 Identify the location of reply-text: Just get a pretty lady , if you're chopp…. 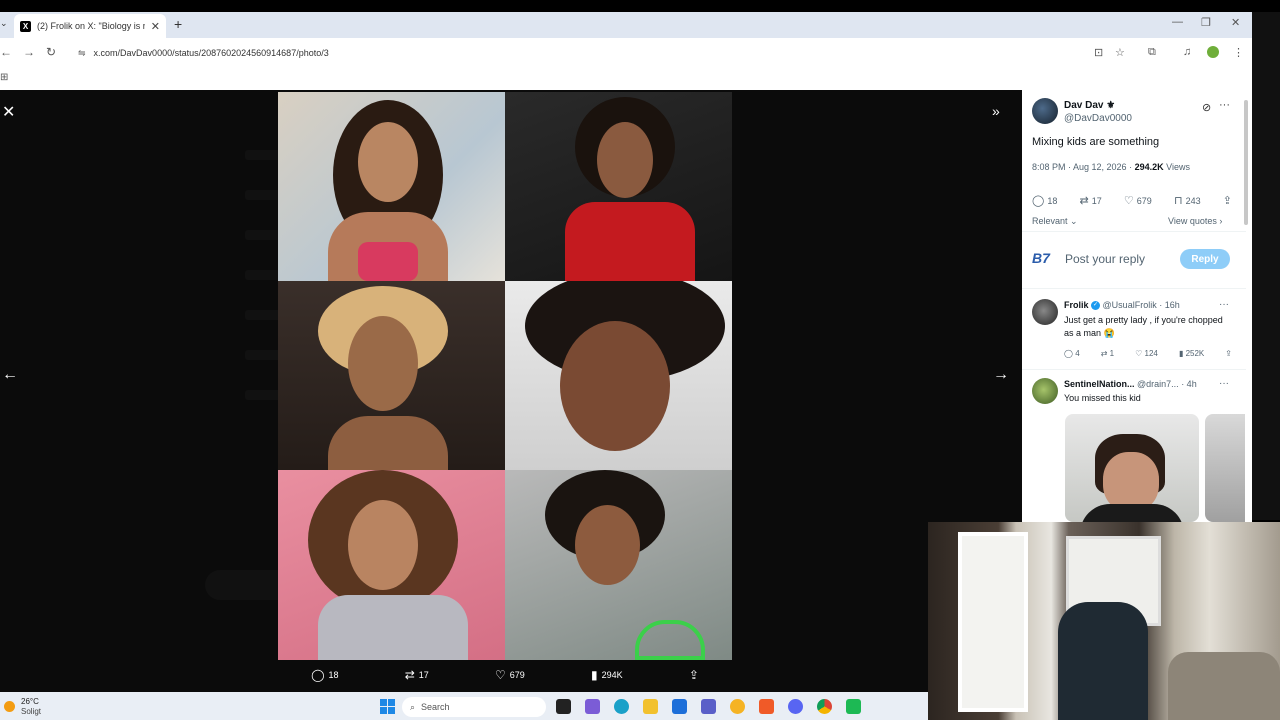
(1143, 326).